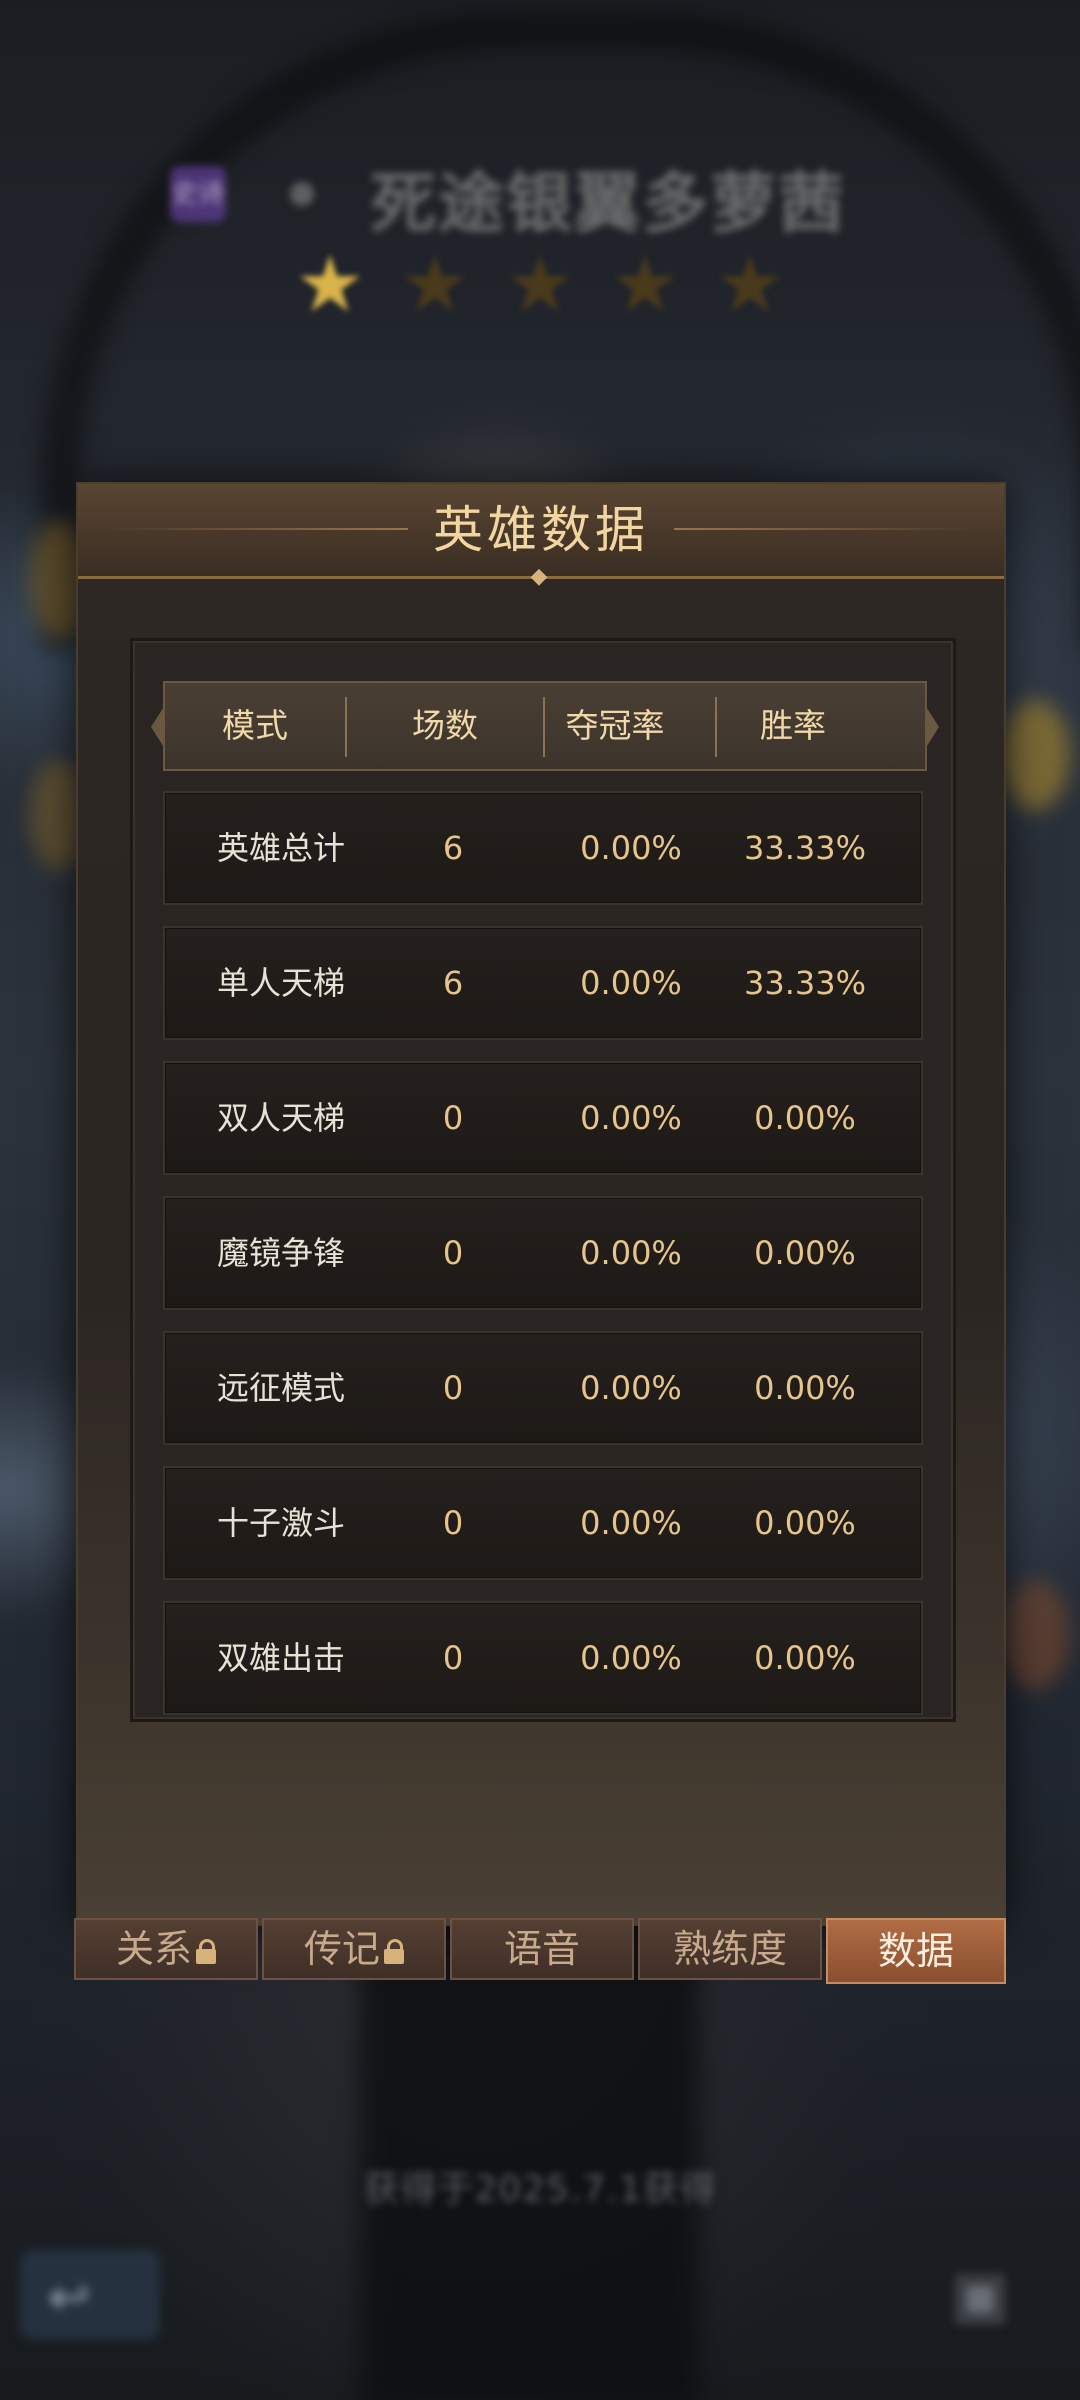 This screenshot has height=2400, width=1080. Describe the element at coordinates (346, 727) in the screenshot. I see `column-divider` at that location.